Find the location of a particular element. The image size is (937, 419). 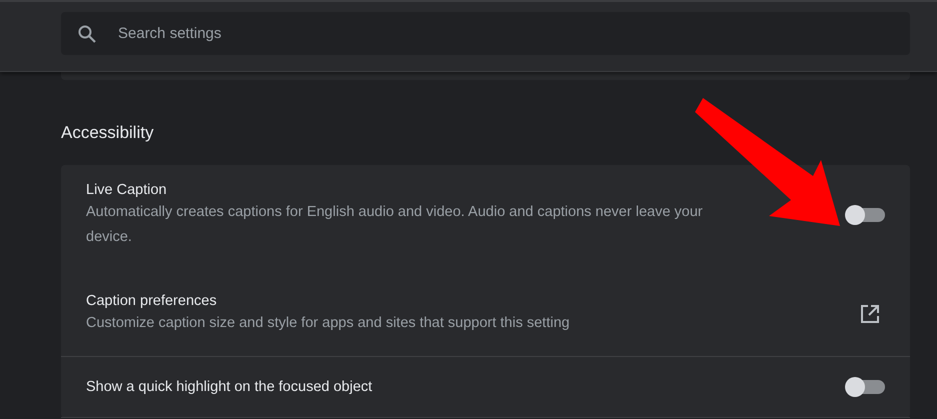

setting-description: Automatically creates captions for English audio and video. Audio and captions never leave your device. is located at coordinates (395, 225).